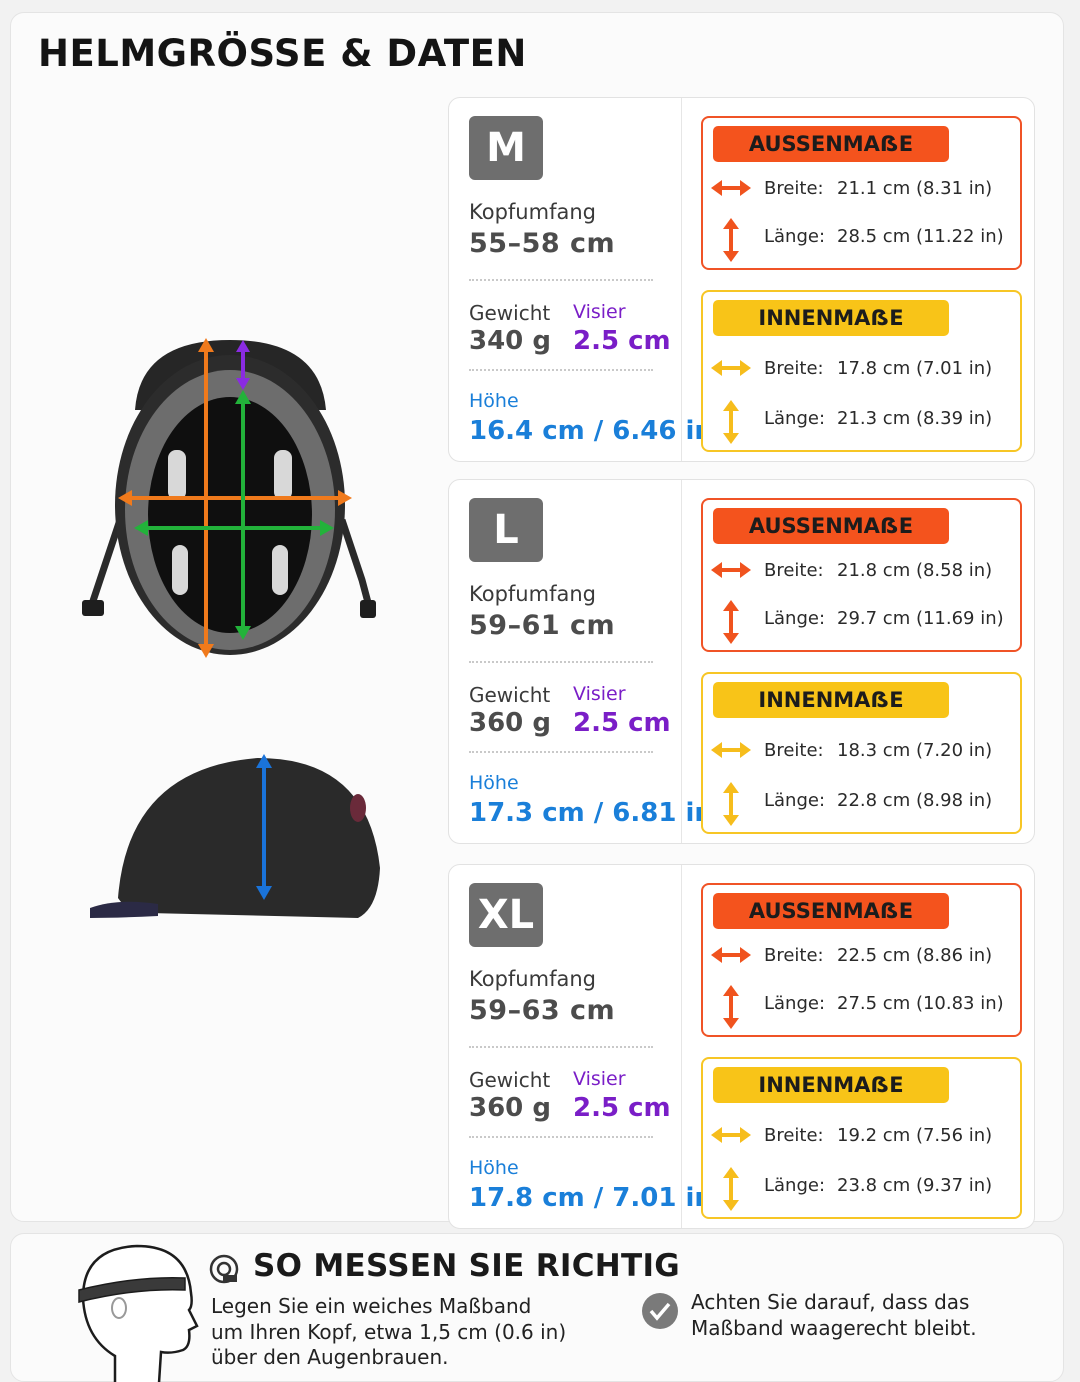 This screenshot has height=1382, width=1080. I want to click on laenge-row: Länge: 23.8 cm (9.37 in), so click(861, 1189).